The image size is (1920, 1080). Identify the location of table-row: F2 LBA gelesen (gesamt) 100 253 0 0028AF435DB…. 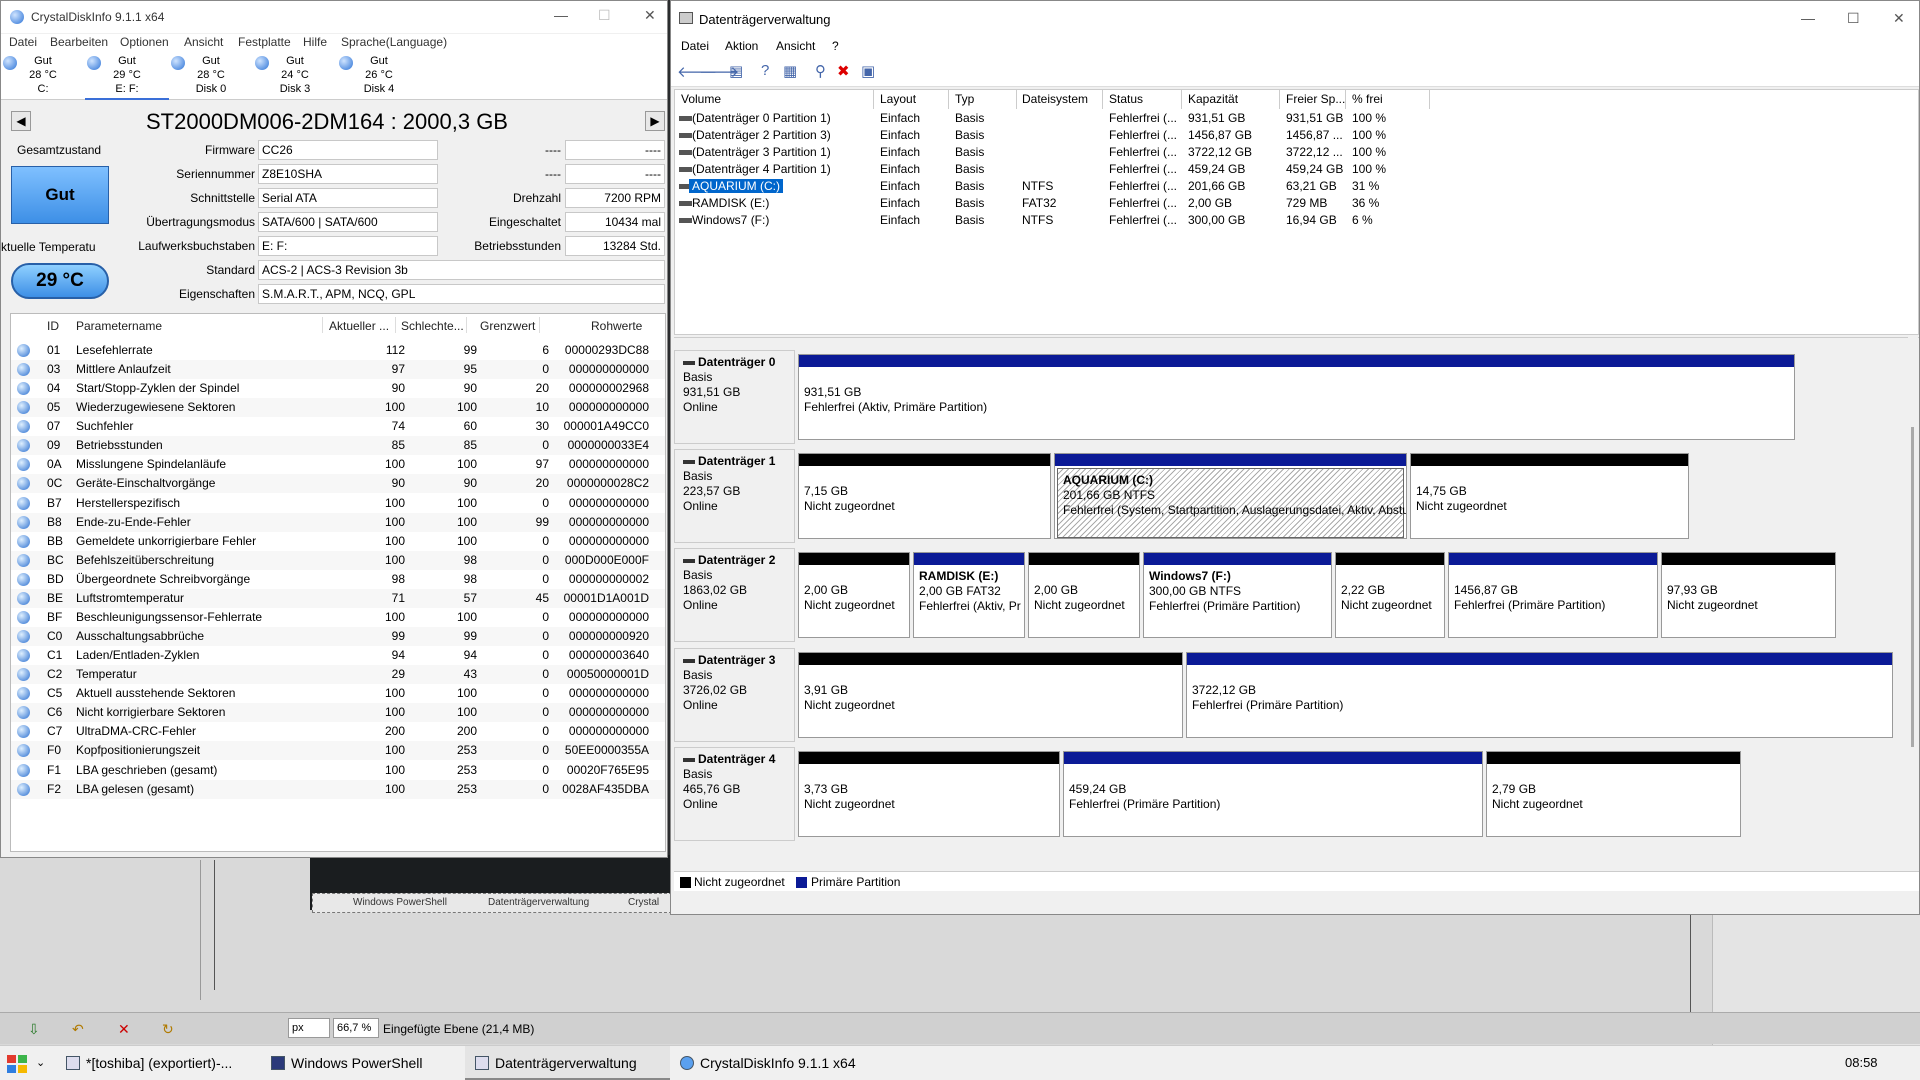
(338, 789).